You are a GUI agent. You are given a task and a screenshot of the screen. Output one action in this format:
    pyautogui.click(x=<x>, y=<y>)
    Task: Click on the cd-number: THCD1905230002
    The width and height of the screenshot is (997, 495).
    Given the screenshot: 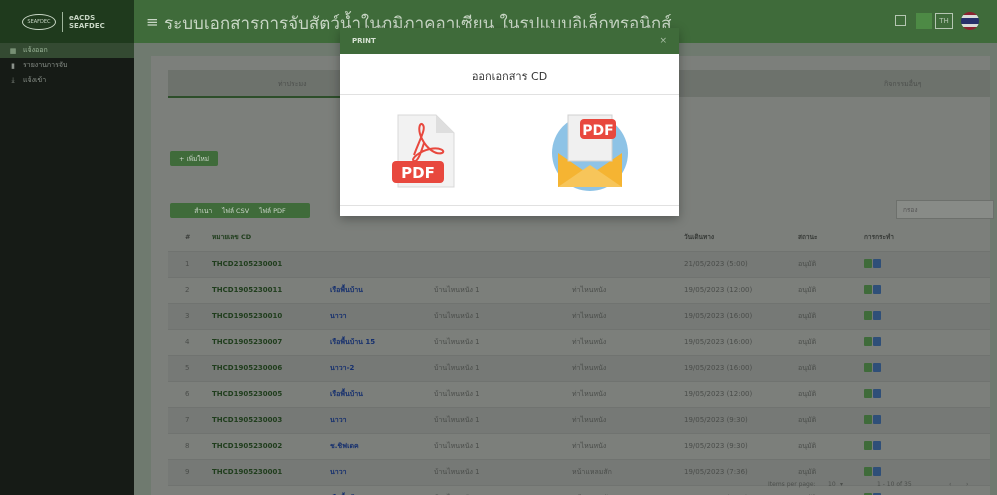 What is the action you would take?
    pyautogui.click(x=271, y=445)
    